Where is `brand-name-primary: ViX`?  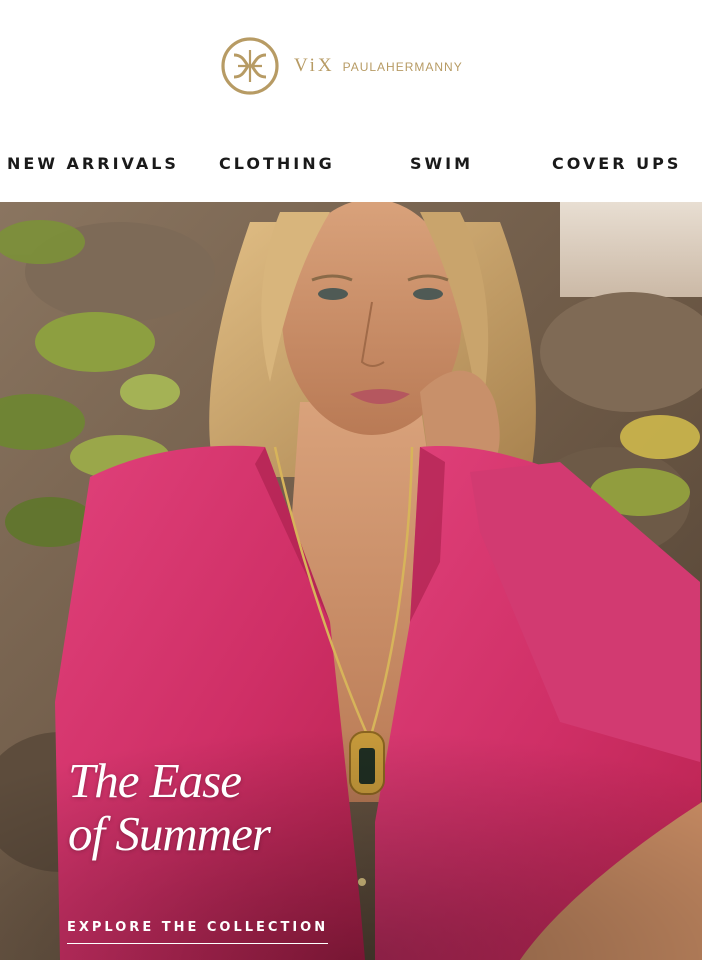 brand-name-primary: ViX is located at coordinates (314, 65).